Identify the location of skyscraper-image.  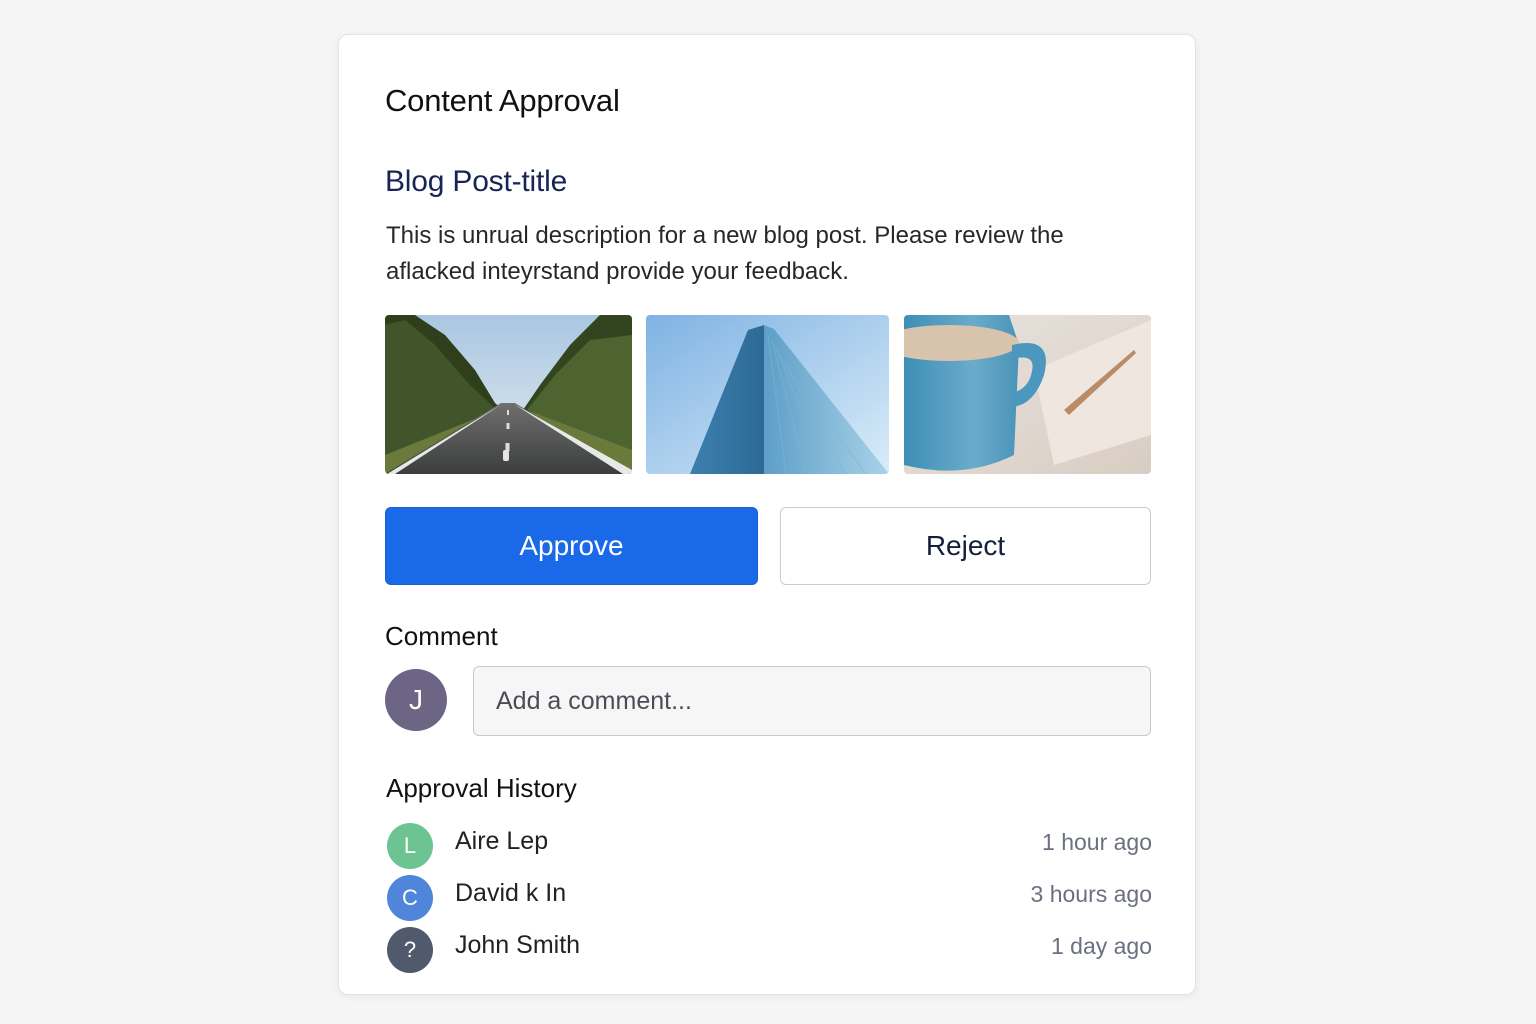
(767, 394).